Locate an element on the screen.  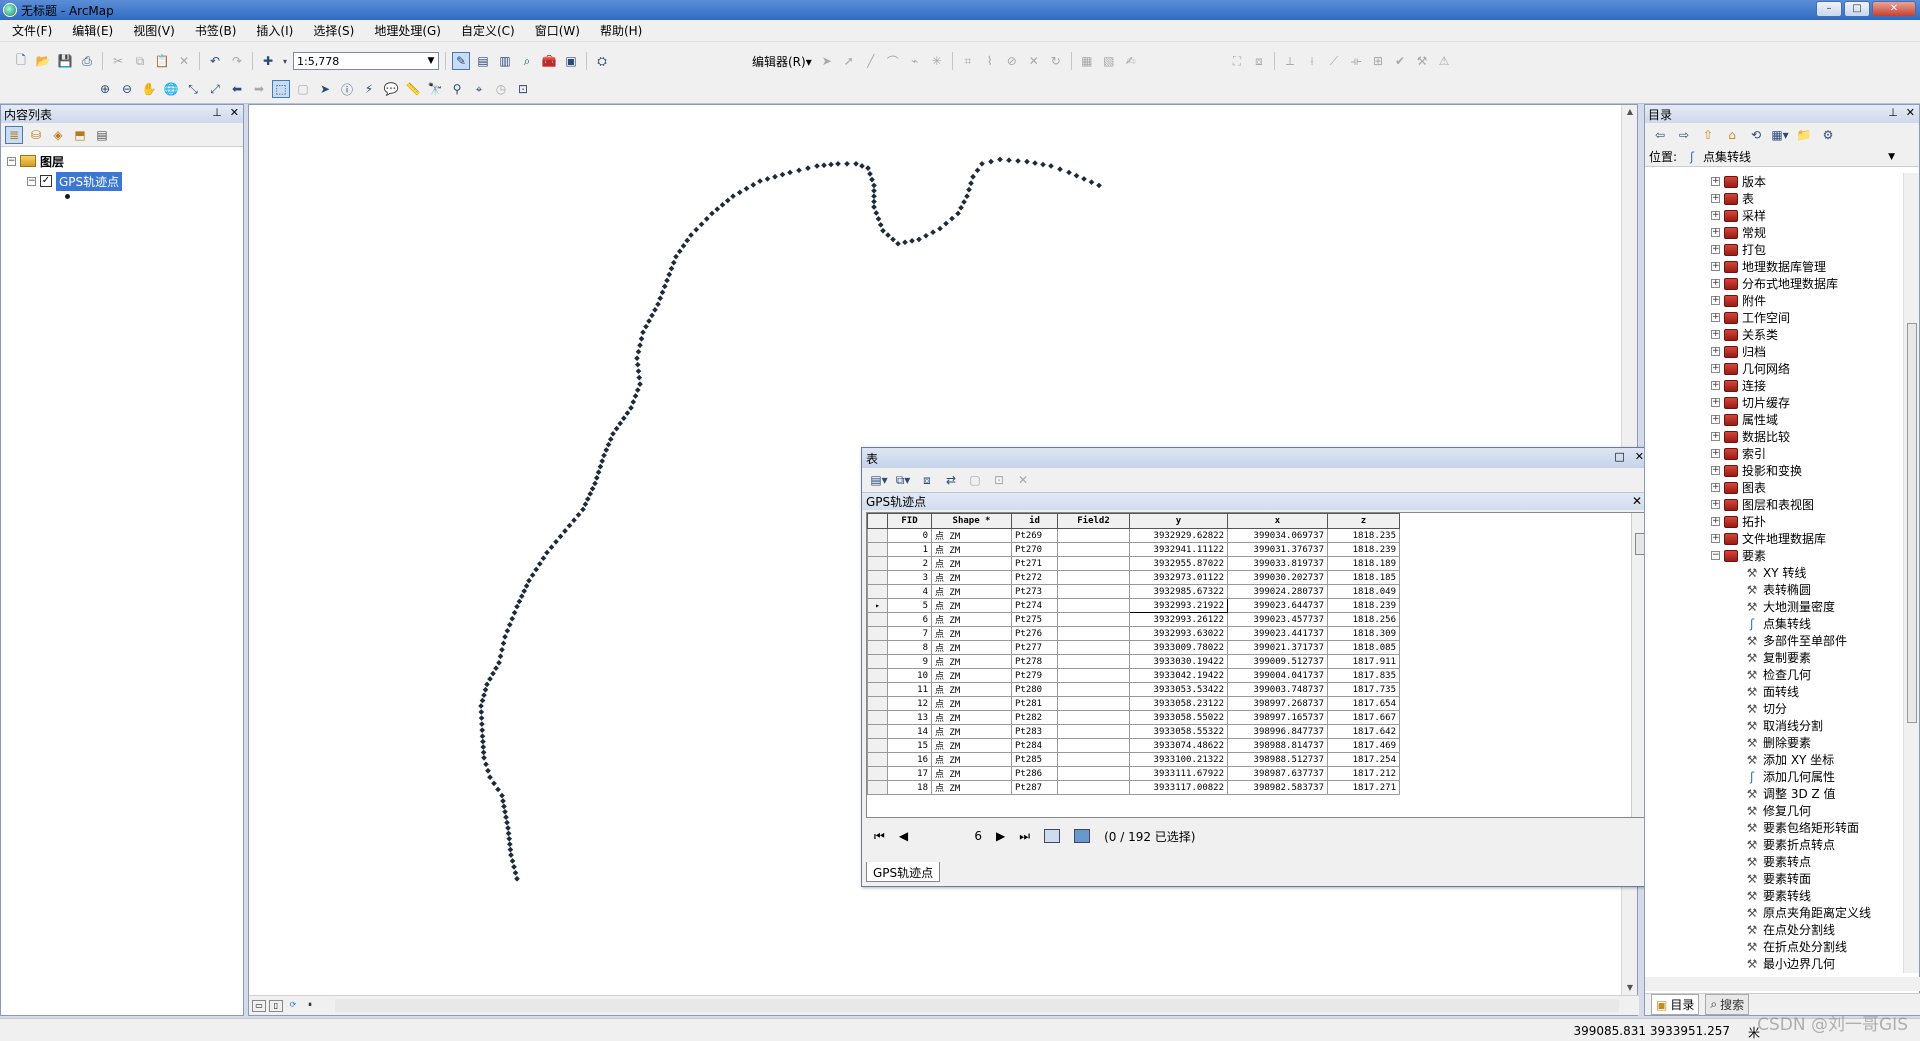
table-cell: 1818.185 is located at coordinates (1363, 577).